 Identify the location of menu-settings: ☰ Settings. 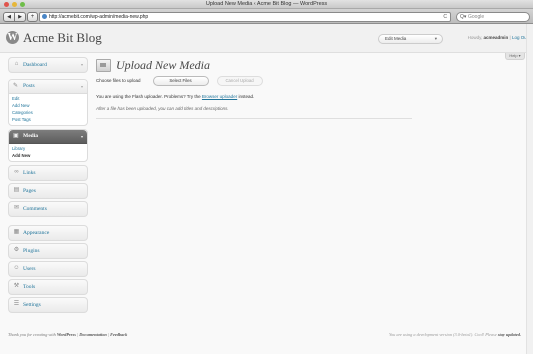
(48, 305).